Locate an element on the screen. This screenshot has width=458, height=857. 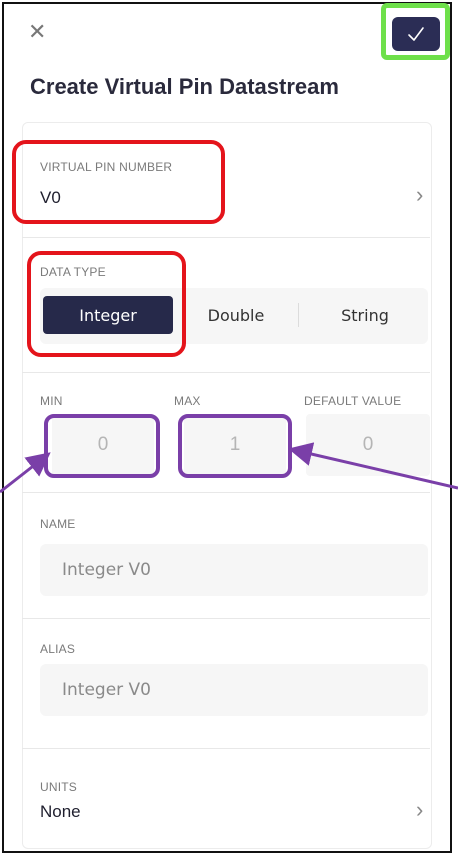
data-type-double-button: Double is located at coordinates (236, 315).